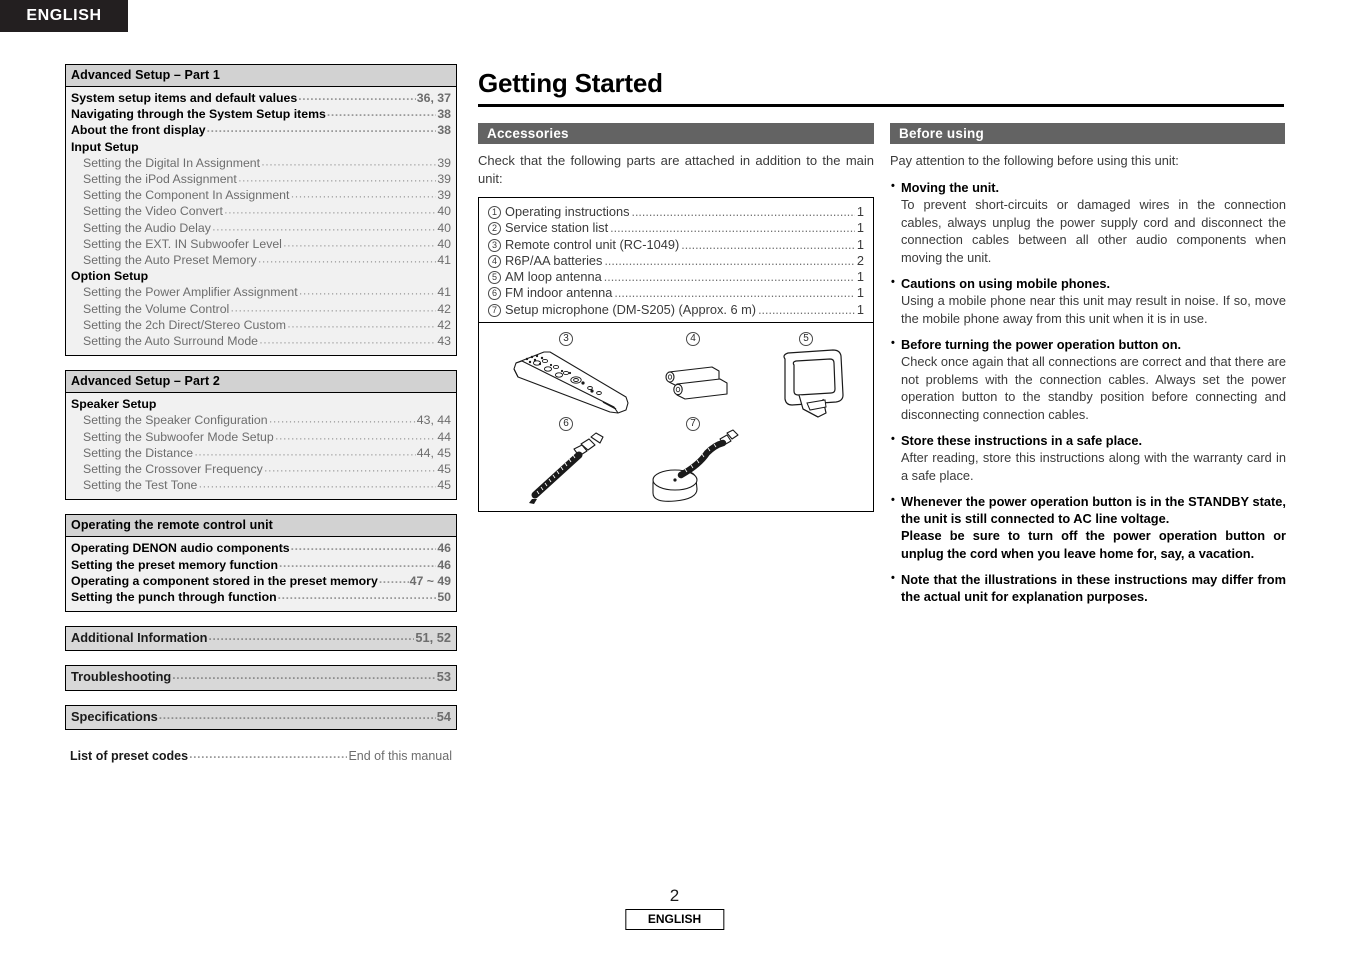  What do you see at coordinates (261, 76) in the screenshot?
I see `toc-block-title: Advanced Setup – Part 1` at bounding box center [261, 76].